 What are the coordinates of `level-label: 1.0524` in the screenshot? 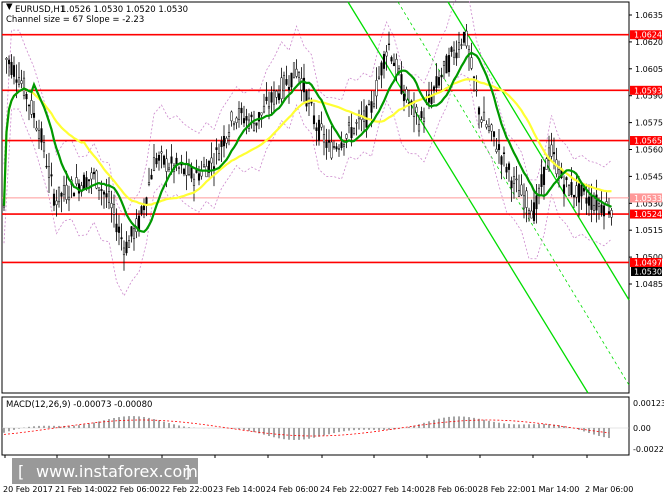 It's located at (648, 214).